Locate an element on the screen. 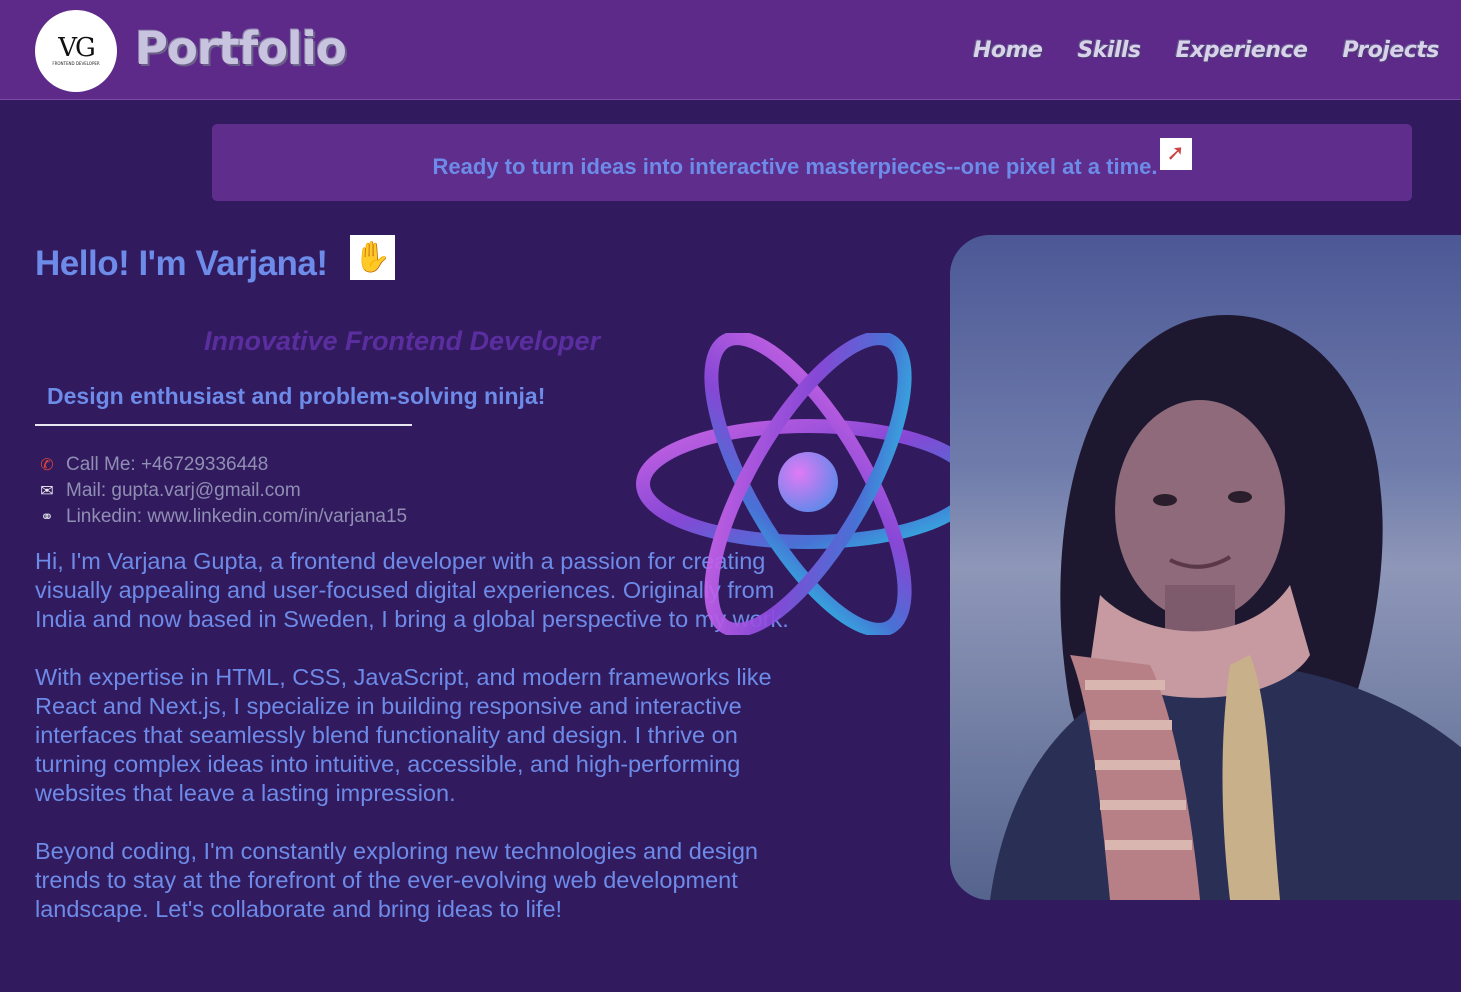  role-title: Innovative Frontend Developer is located at coordinates (402, 341).